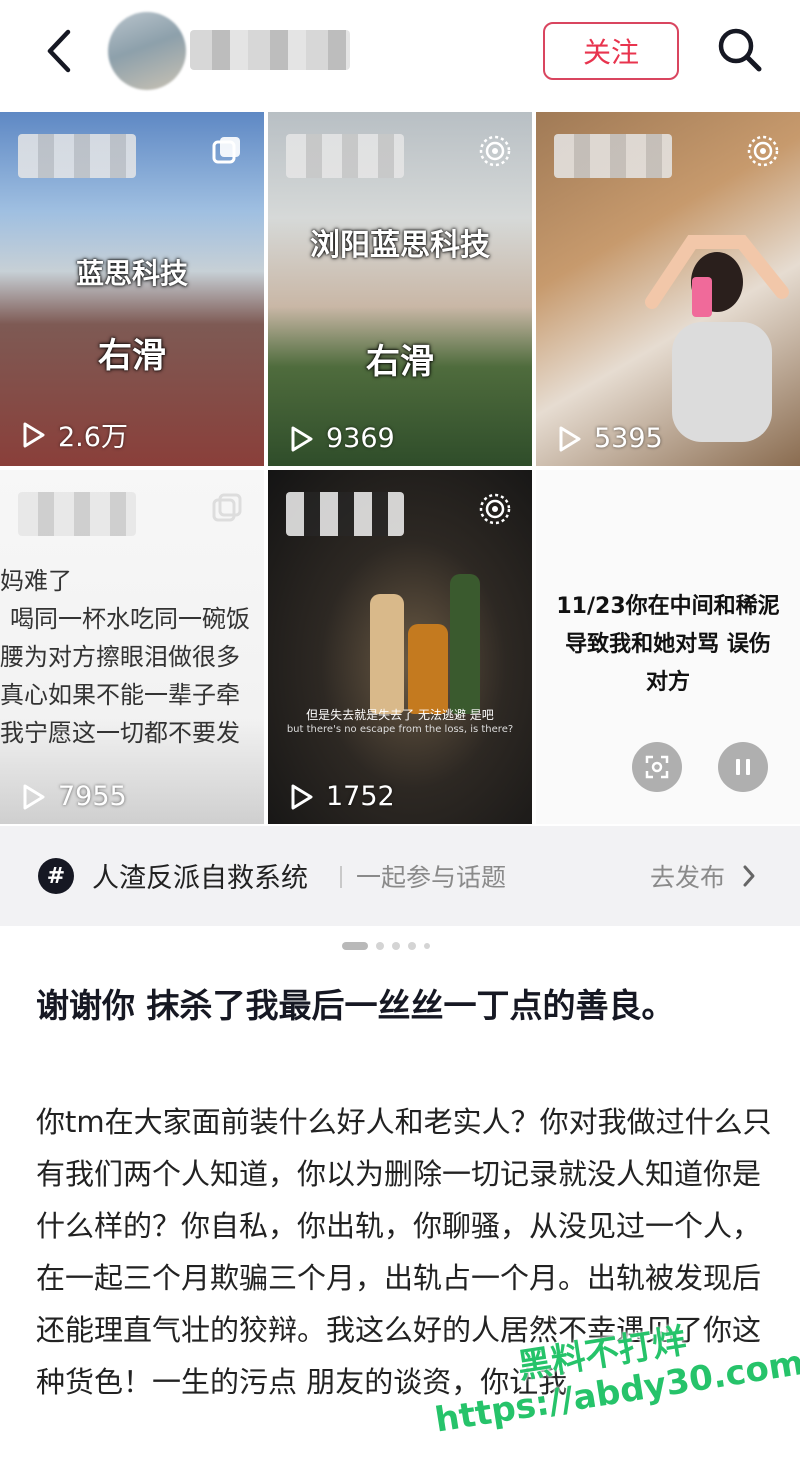  I want to click on subtitle-zh: 但是失去就是失去了 无法逃避 是吧, so click(400, 715).